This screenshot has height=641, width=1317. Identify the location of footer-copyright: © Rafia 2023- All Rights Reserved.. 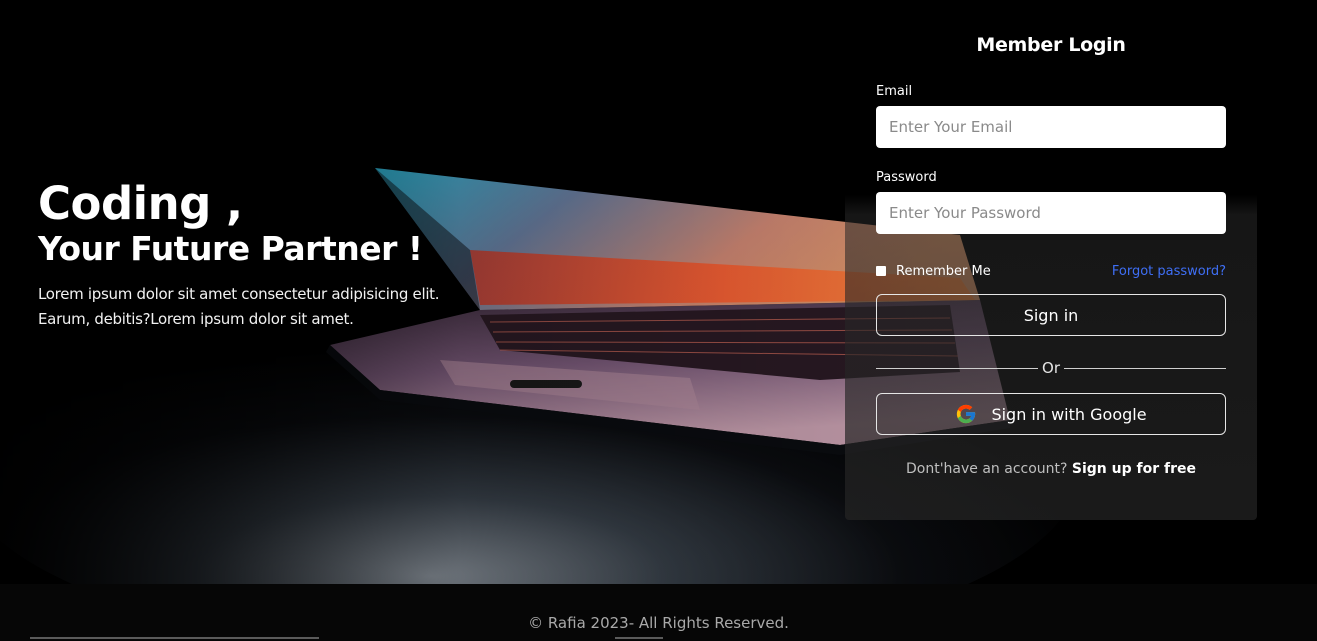
(658, 623).